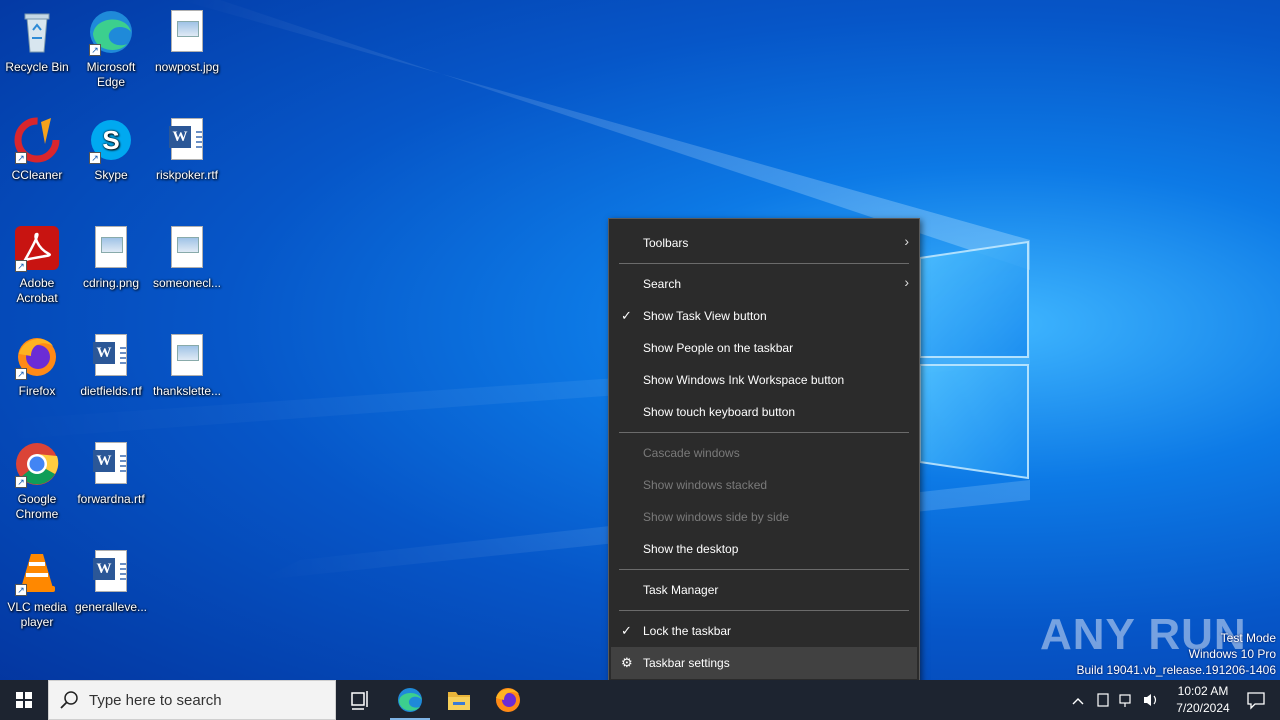 This screenshot has height=720, width=1280. What do you see at coordinates (111, 283) in the screenshot?
I see `desktop-icon-label: cdring.png` at bounding box center [111, 283].